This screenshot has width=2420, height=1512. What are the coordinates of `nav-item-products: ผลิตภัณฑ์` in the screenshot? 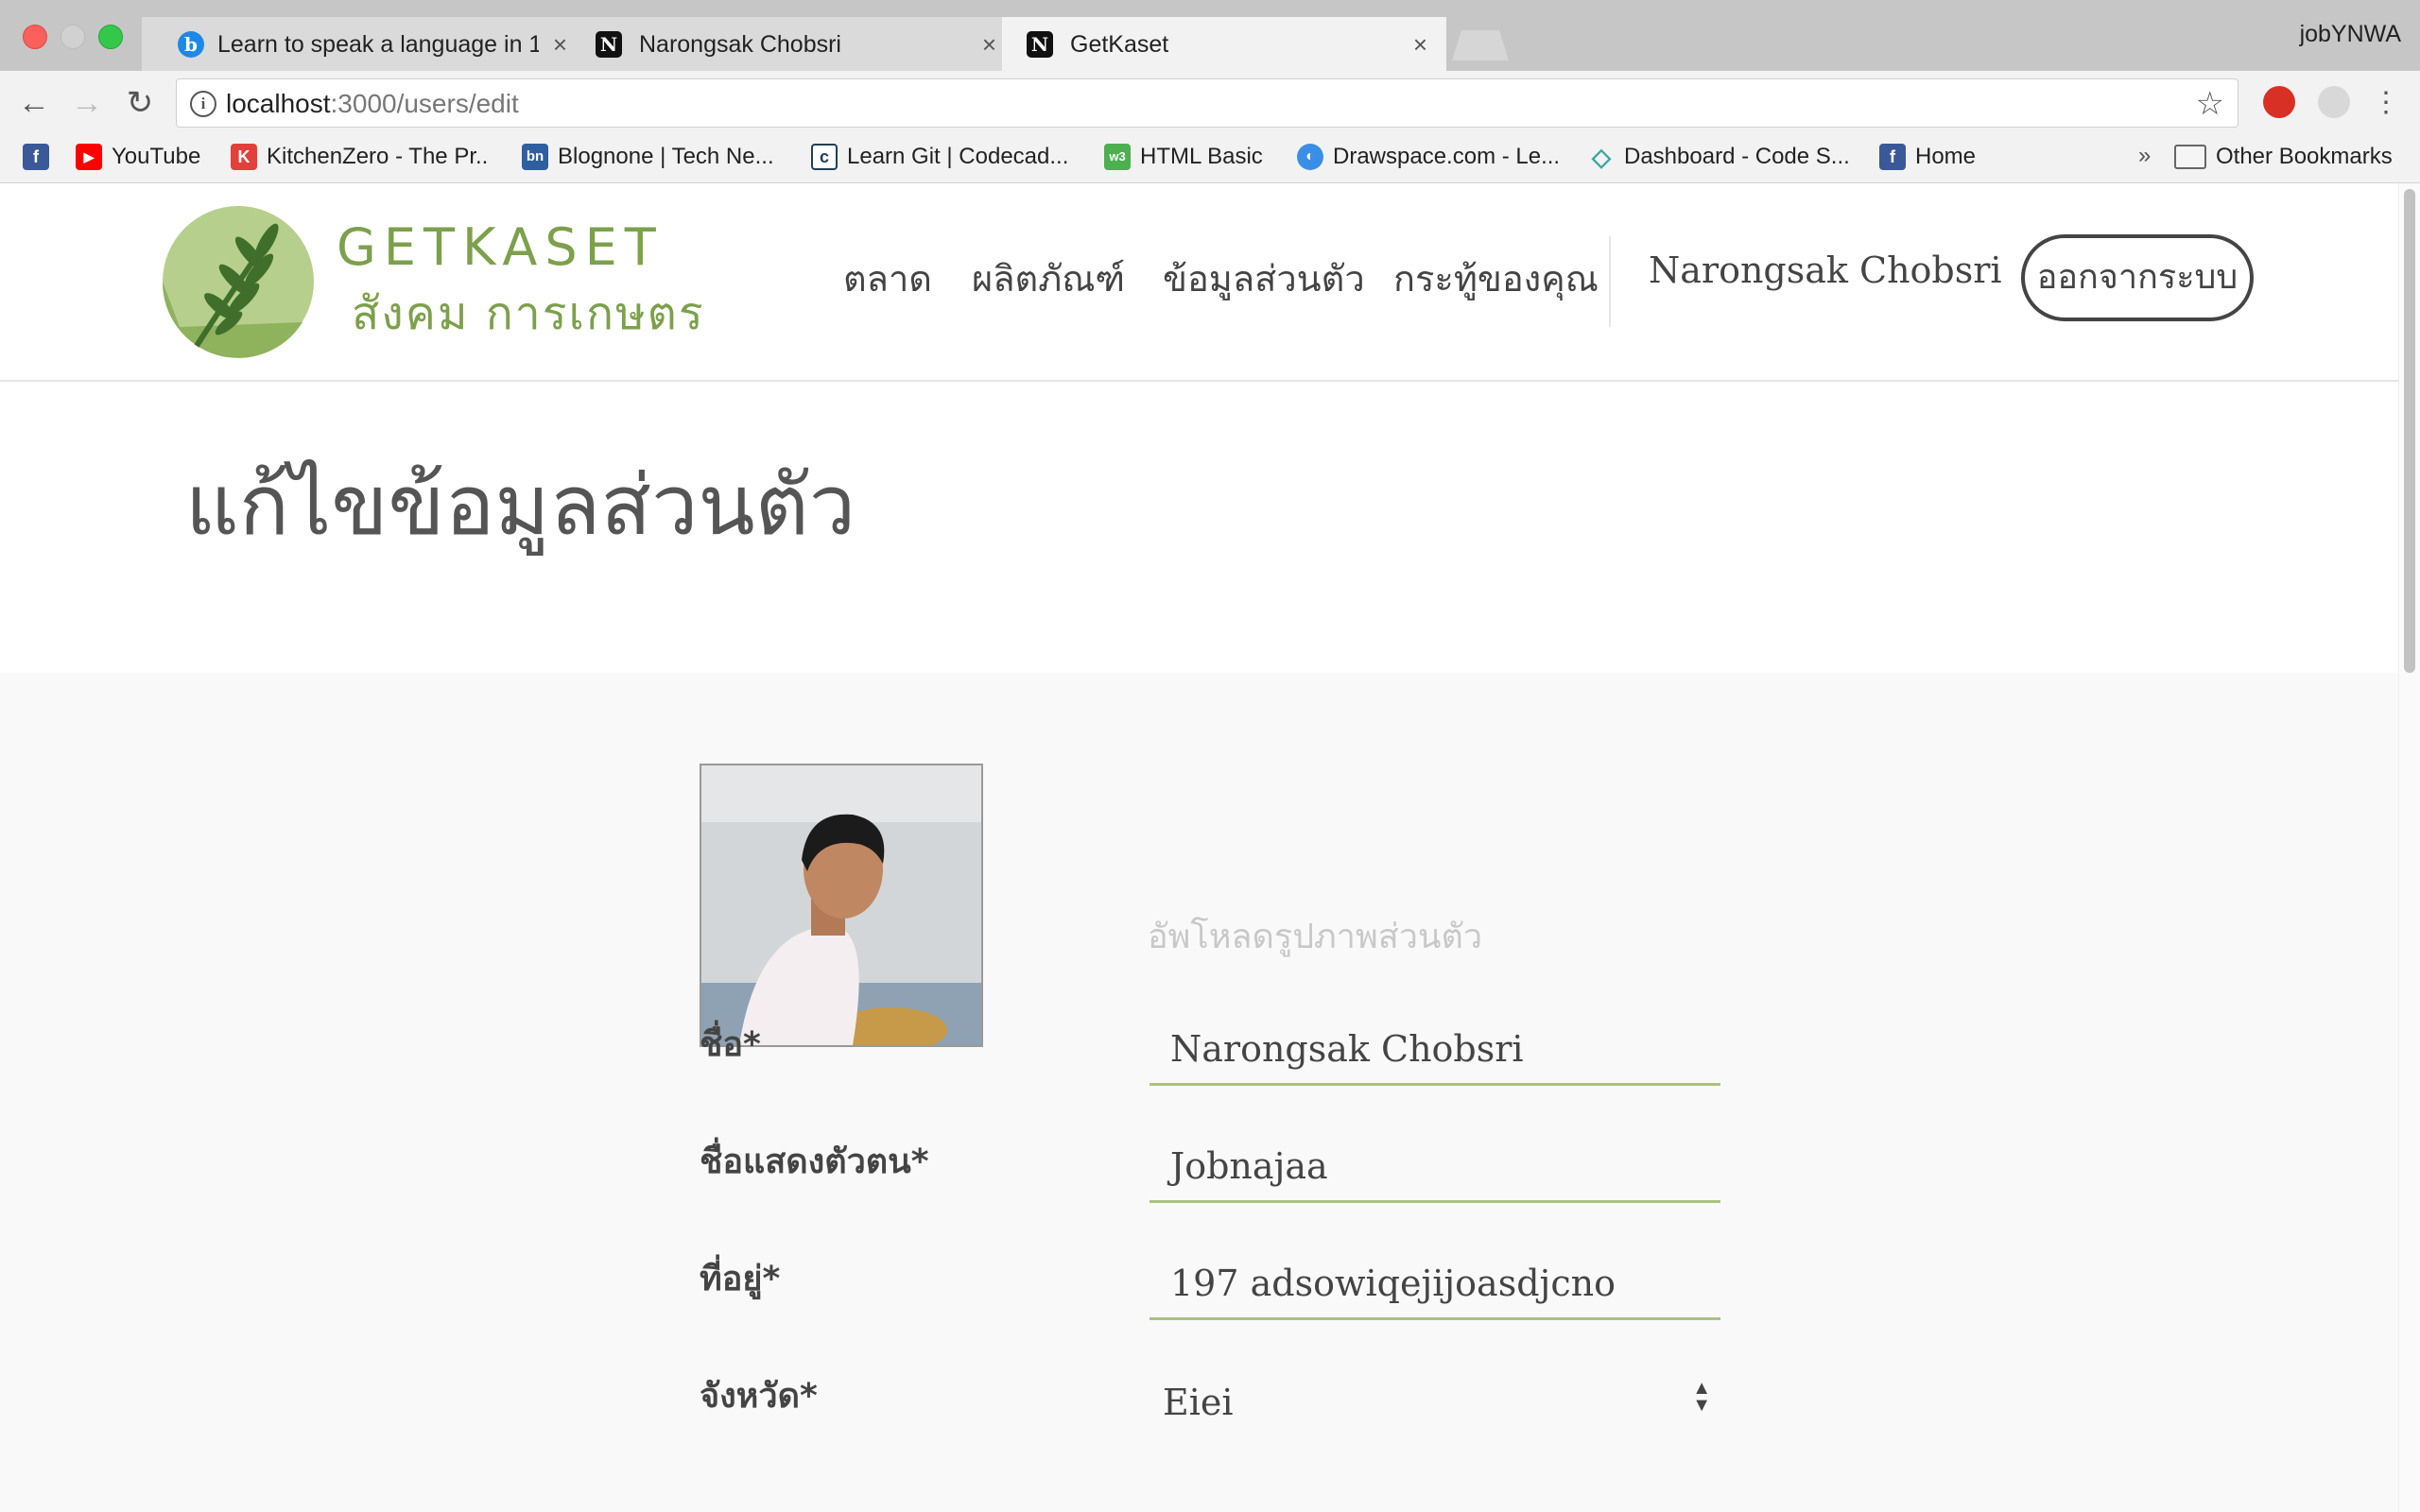 It's located at (1048, 278).